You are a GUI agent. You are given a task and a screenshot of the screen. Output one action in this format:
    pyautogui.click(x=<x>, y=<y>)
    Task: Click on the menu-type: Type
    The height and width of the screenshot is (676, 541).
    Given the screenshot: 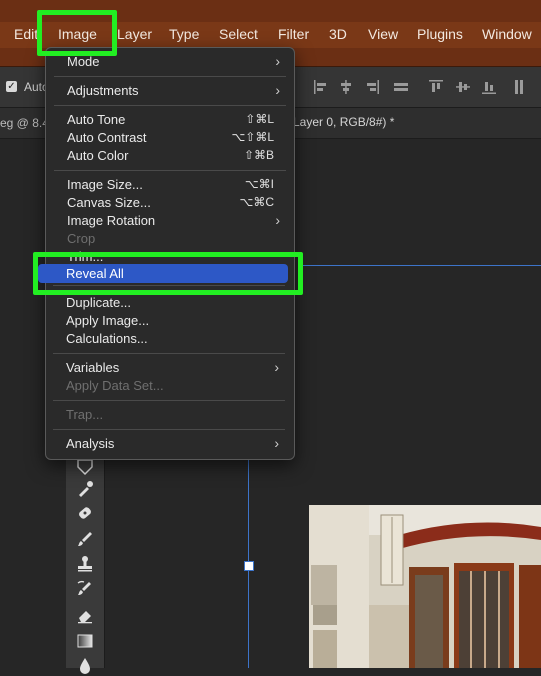 What is the action you would take?
    pyautogui.click(x=184, y=34)
    